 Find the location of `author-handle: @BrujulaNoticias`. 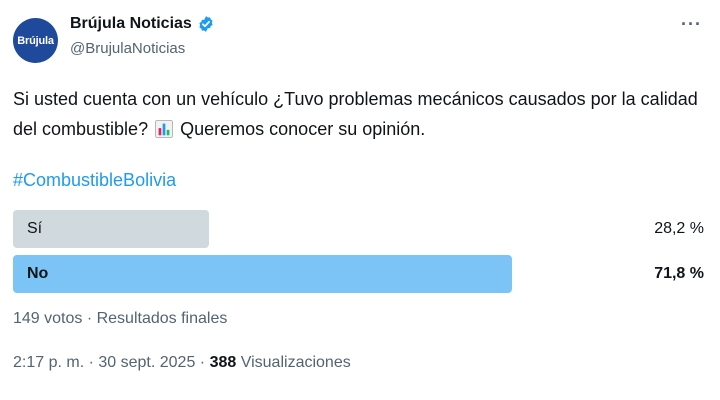

author-handle: @BrujulaNoticias is located at coordinates (127, 48).